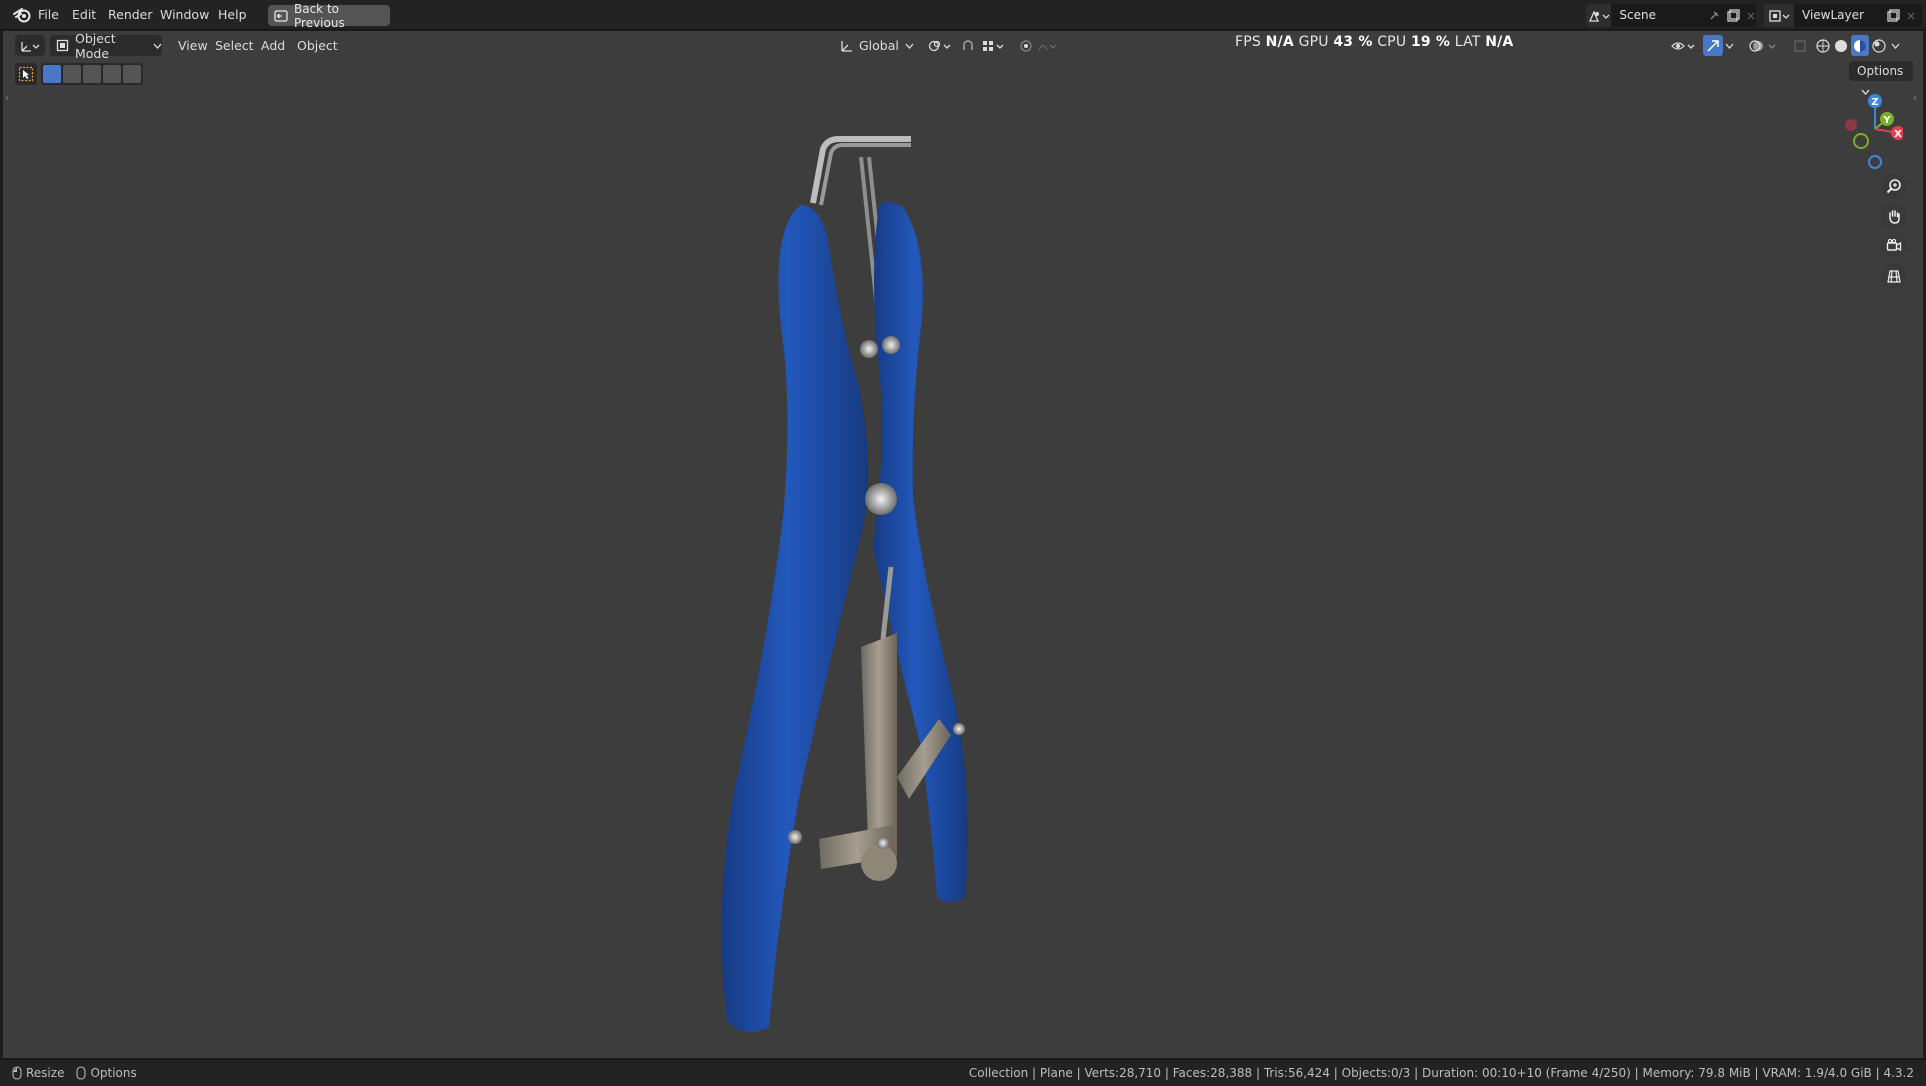 The width and height of the screenshot is (1926, 1086). Describe the element at coordinates (881, 499) in the screenshot. I see `pivot-rivet` at that location.